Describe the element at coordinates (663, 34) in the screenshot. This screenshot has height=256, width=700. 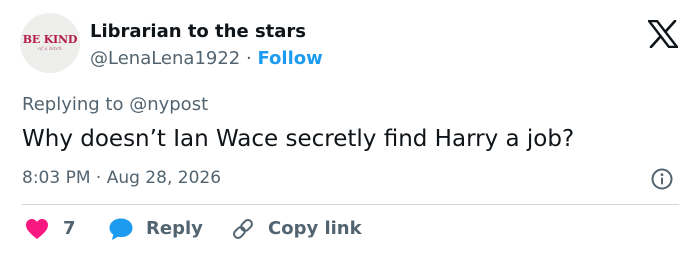
I see `x-logo-icon` at that location.